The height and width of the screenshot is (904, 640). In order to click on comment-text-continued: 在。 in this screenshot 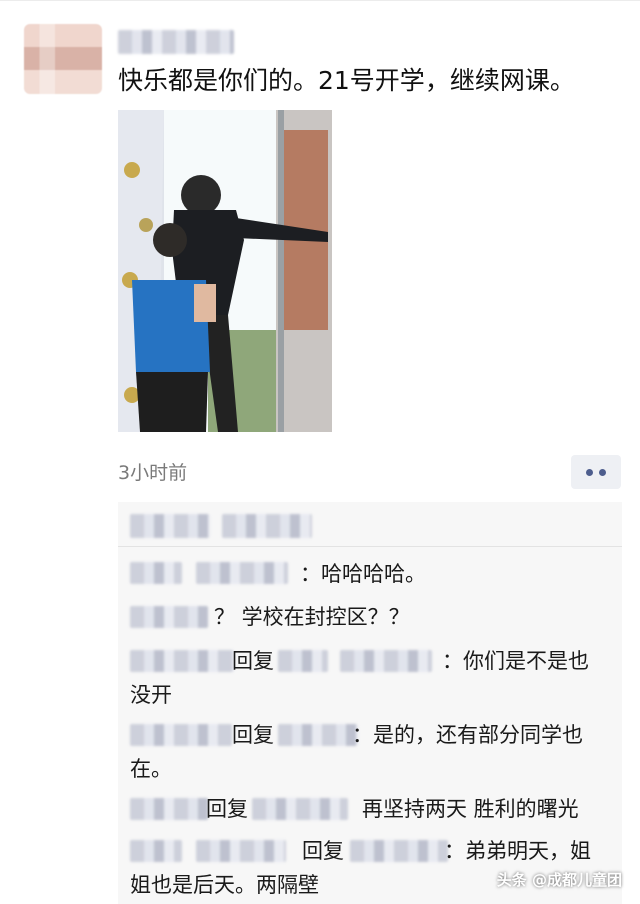, I will do `click(151, 769)`.